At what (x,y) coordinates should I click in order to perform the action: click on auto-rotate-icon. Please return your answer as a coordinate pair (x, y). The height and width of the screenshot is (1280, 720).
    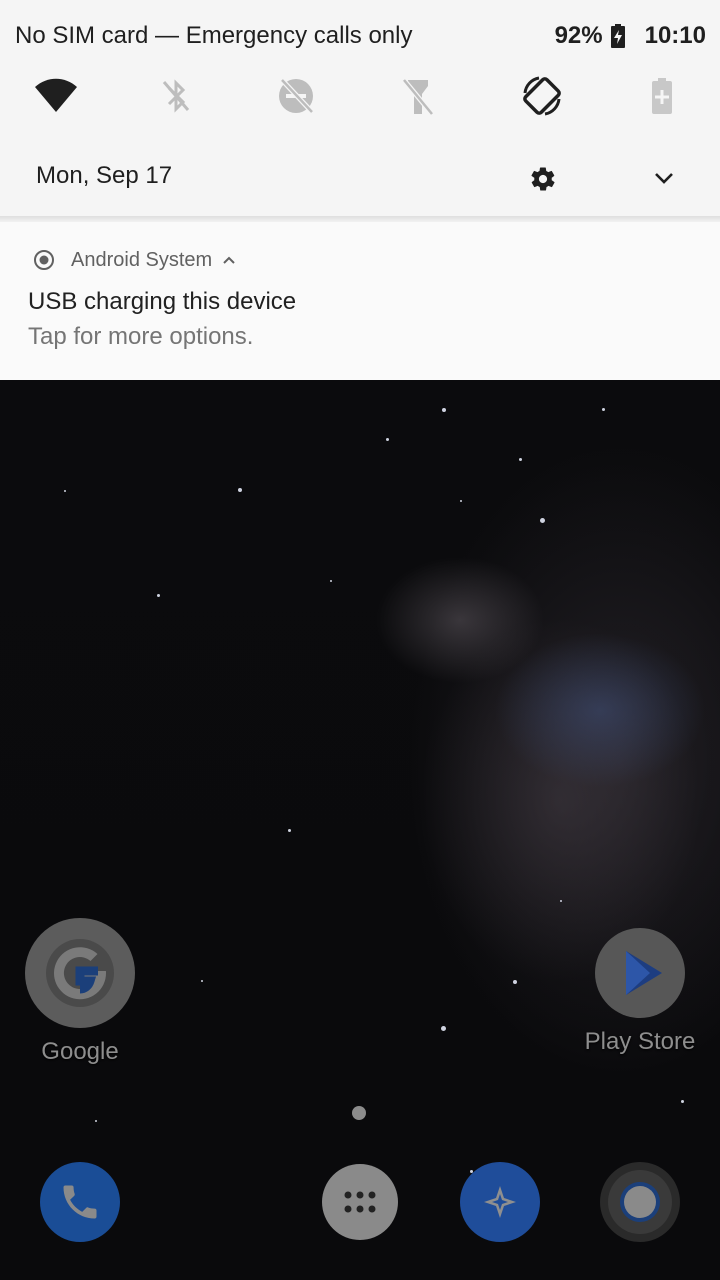
    Looking at the image, I should click on (542, 96).